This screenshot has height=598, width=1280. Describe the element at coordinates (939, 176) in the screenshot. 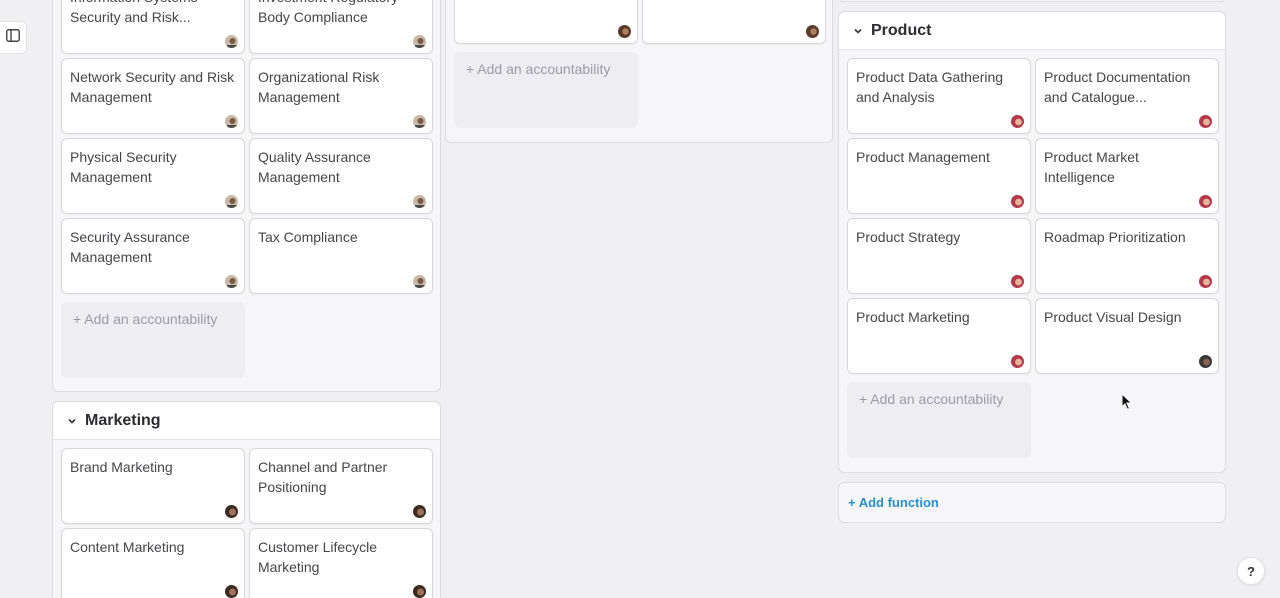

I see `accountability-card: Product Management` at that location.